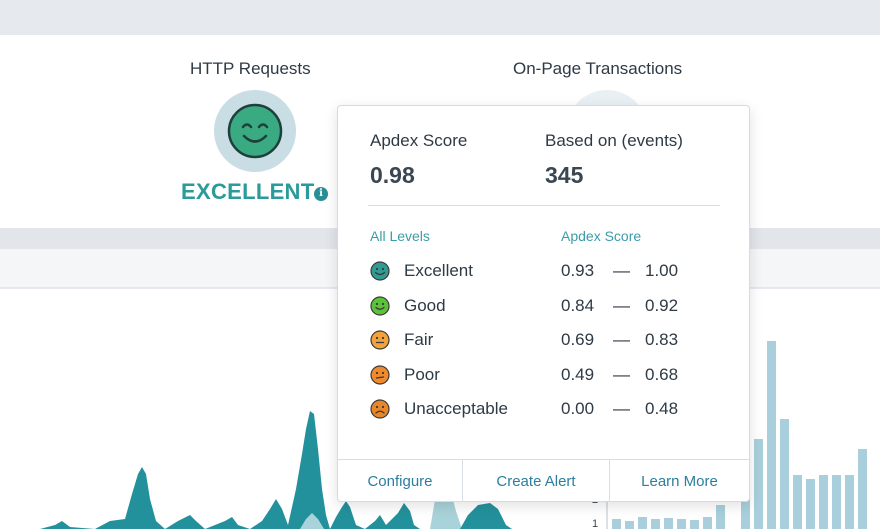  What do you see at coordinates (540, 340) in the screenshot?
I see `level-row-fair: Fair 0.69 — 0.83` at bounding box center [540, 340].